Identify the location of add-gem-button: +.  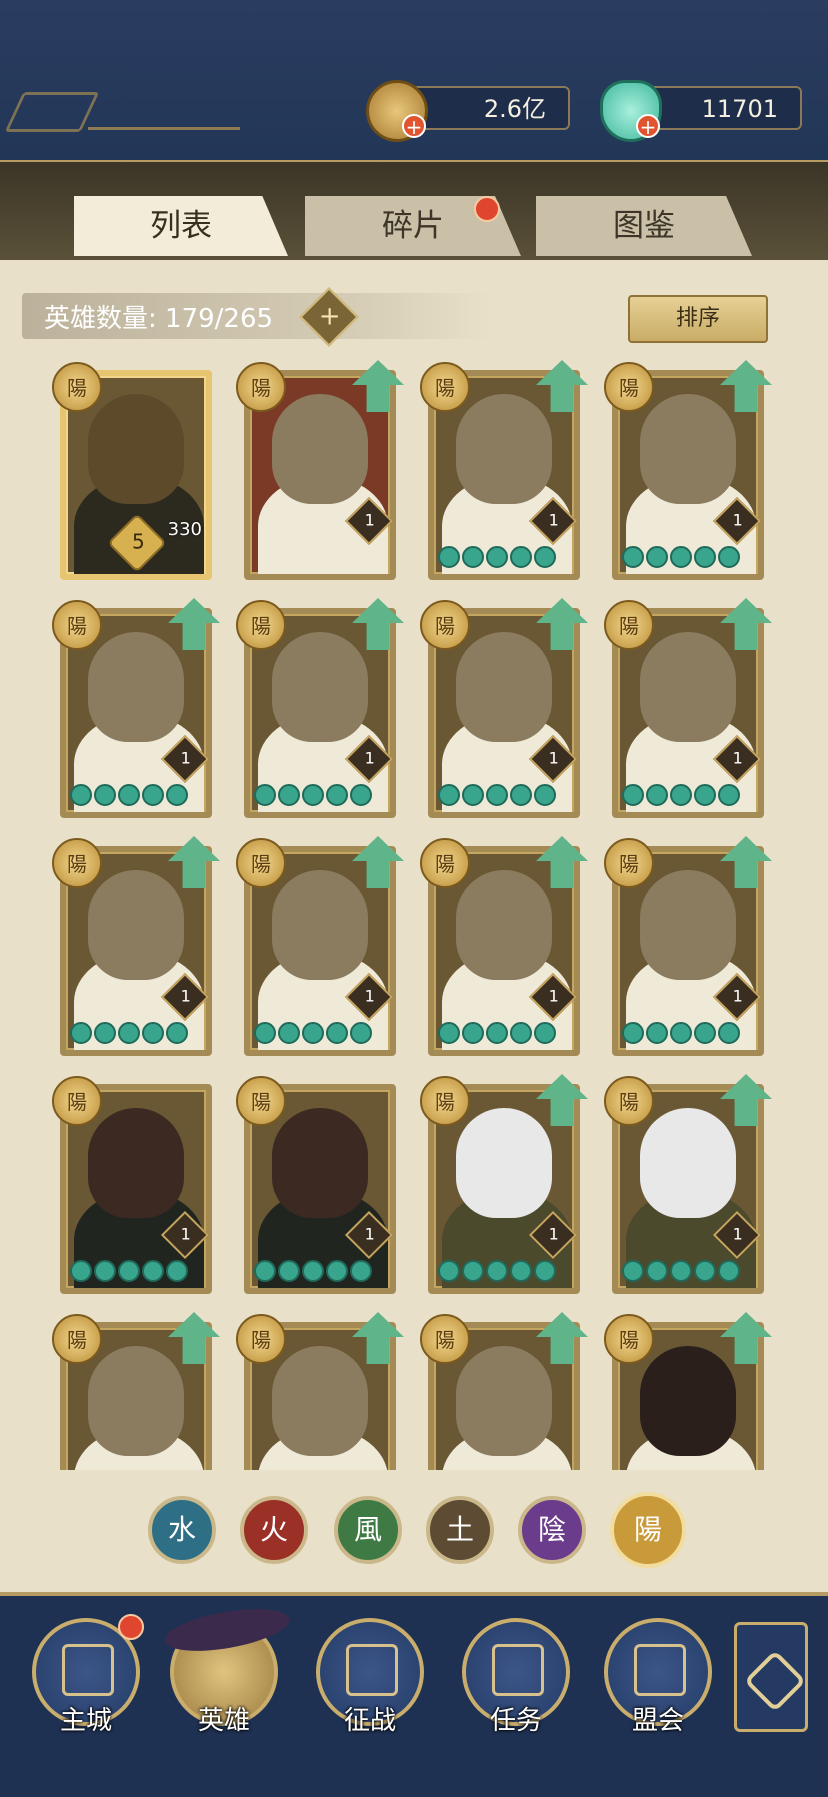
(648, 126).